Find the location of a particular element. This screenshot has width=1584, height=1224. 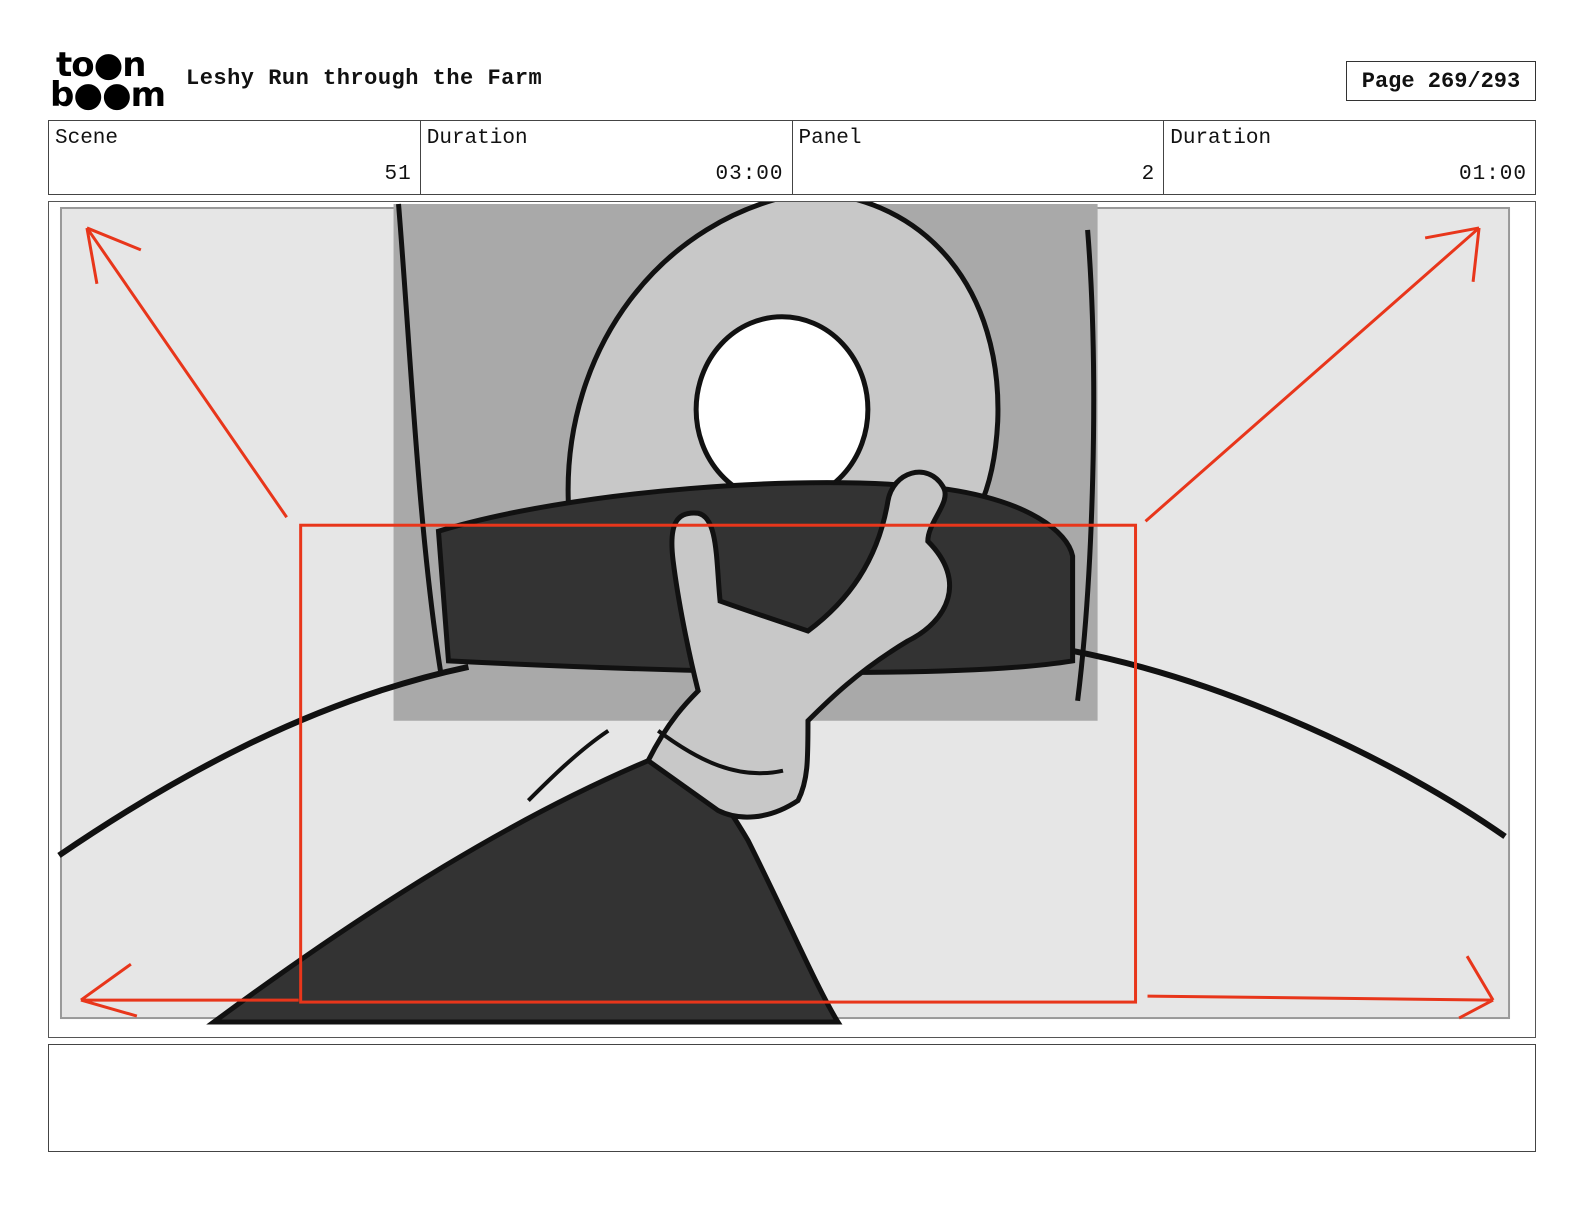

logo-text-bottom: b●●m is located at coordinates (108, 95).